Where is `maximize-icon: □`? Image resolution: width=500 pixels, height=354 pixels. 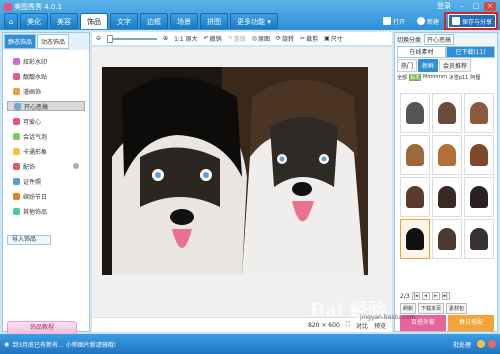 maximize-icon: □ is located at coordinates (476, 6).